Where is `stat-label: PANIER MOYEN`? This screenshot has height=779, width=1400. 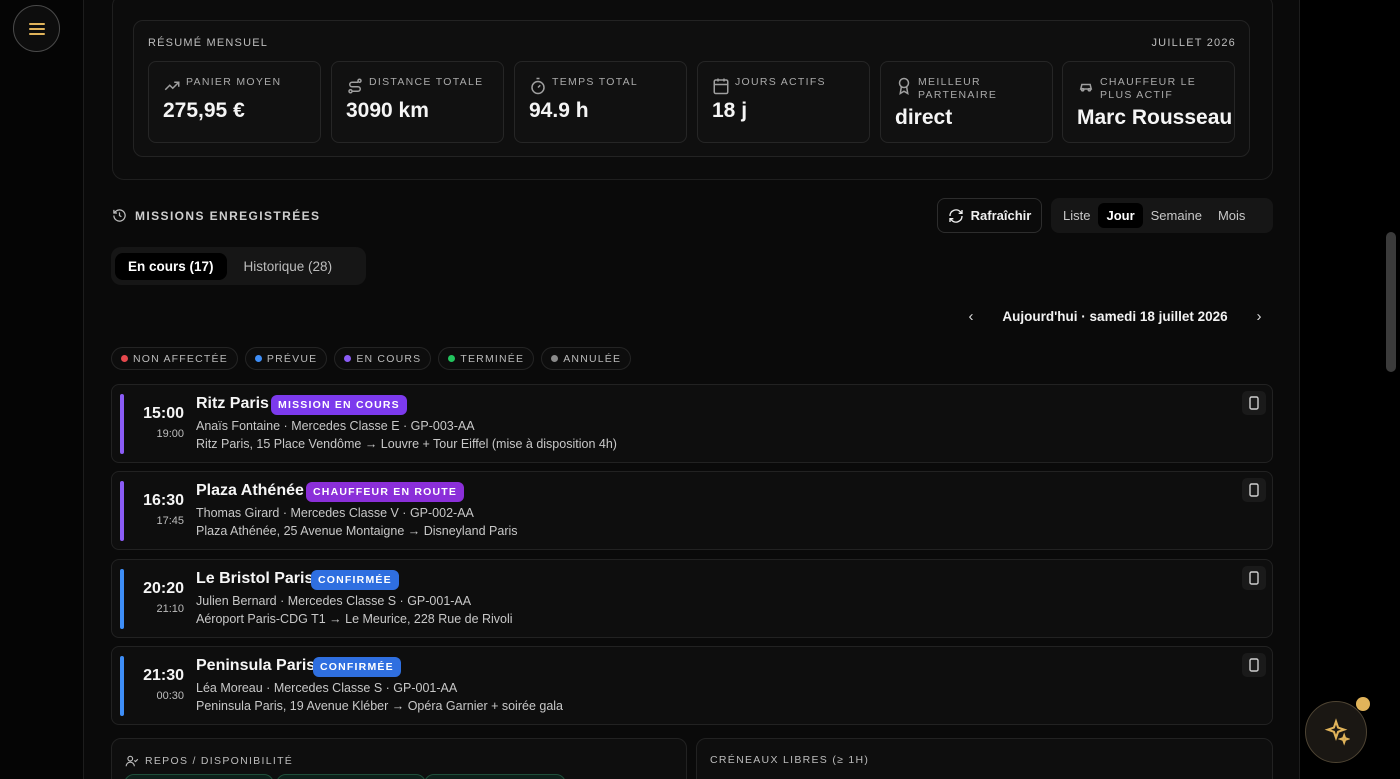
stat-label: PANIER MOYEN is located at coordinates (234, 82).